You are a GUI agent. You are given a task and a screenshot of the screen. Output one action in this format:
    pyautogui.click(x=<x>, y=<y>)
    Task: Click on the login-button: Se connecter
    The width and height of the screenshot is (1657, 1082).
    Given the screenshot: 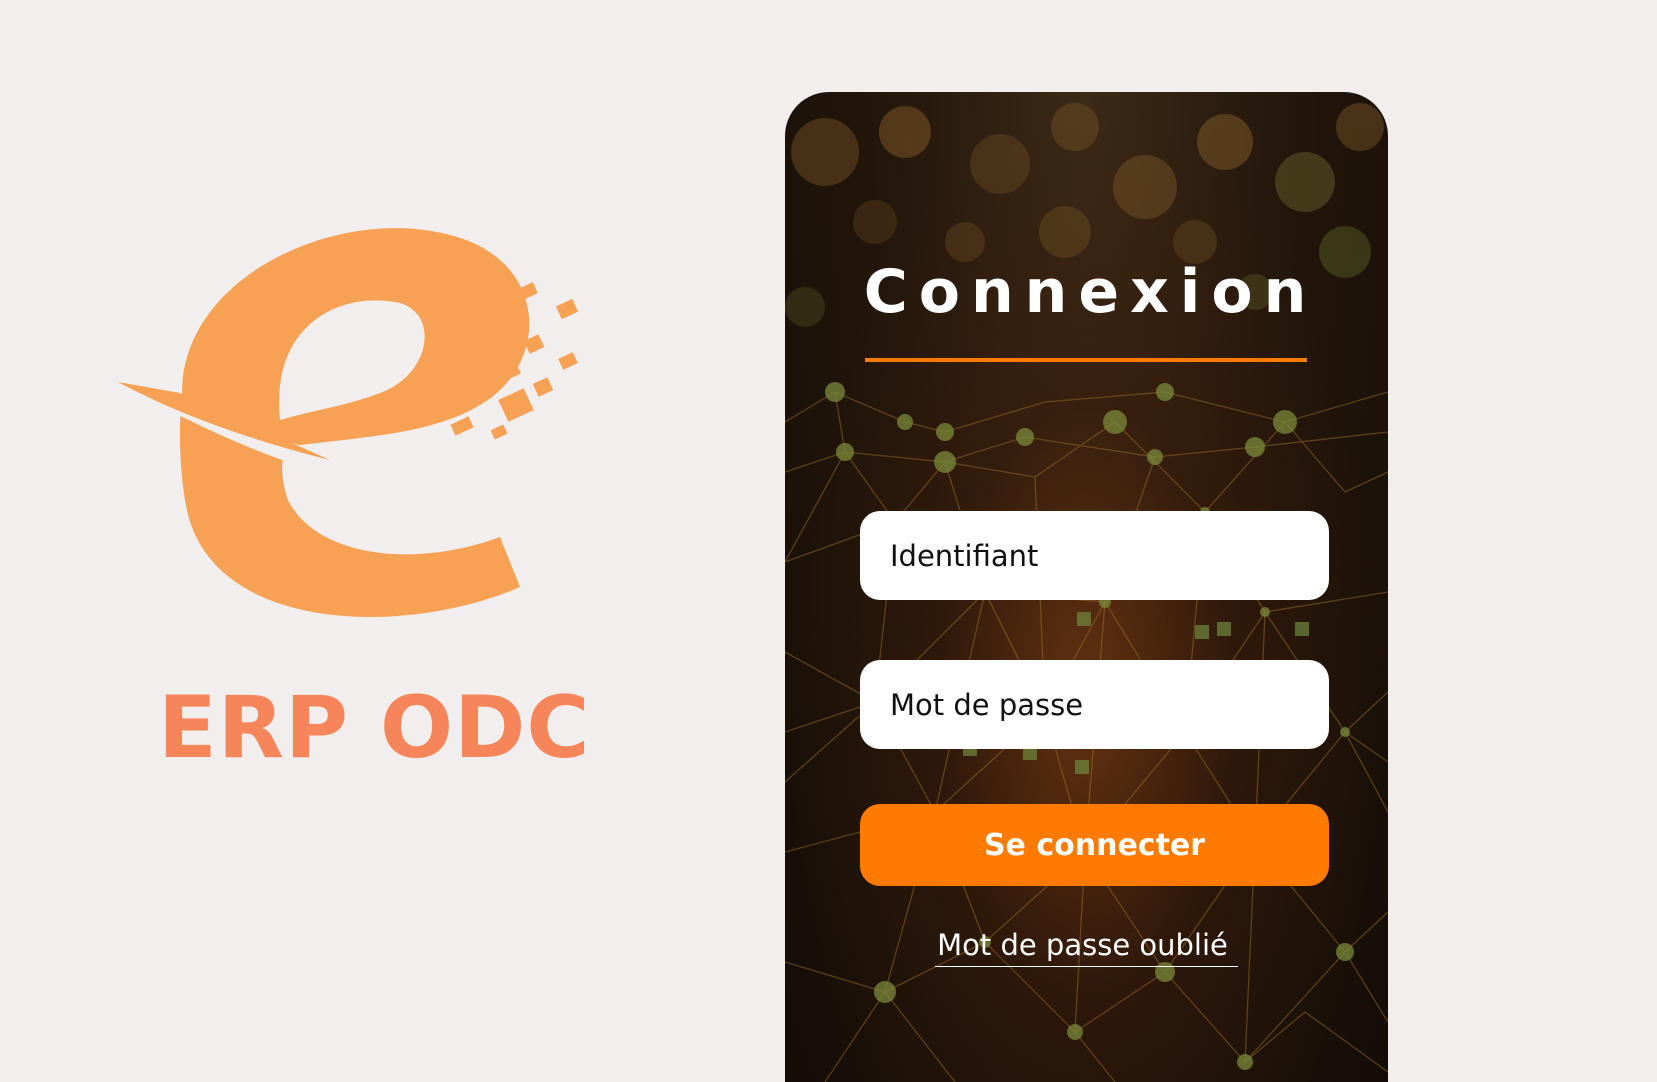 What is the action you would take?
    pyautogui.click(x=1094, y=845)
    